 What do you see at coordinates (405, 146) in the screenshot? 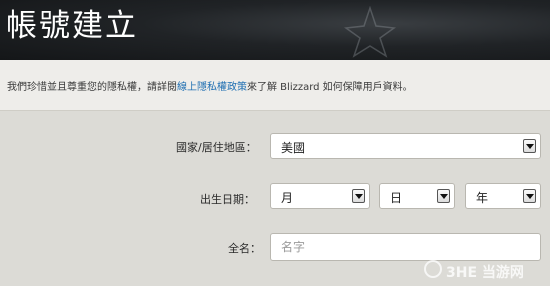
I see `country-select: 美國` at bounding box center [405, 146].